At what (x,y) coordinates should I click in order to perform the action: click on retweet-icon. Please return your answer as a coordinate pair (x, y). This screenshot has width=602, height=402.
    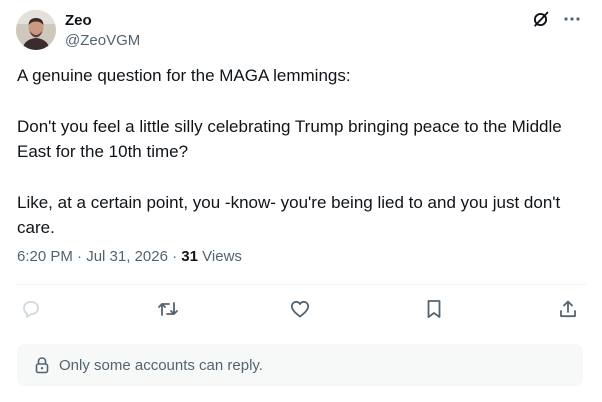
    Looking at the image, I should click on (168, 309).